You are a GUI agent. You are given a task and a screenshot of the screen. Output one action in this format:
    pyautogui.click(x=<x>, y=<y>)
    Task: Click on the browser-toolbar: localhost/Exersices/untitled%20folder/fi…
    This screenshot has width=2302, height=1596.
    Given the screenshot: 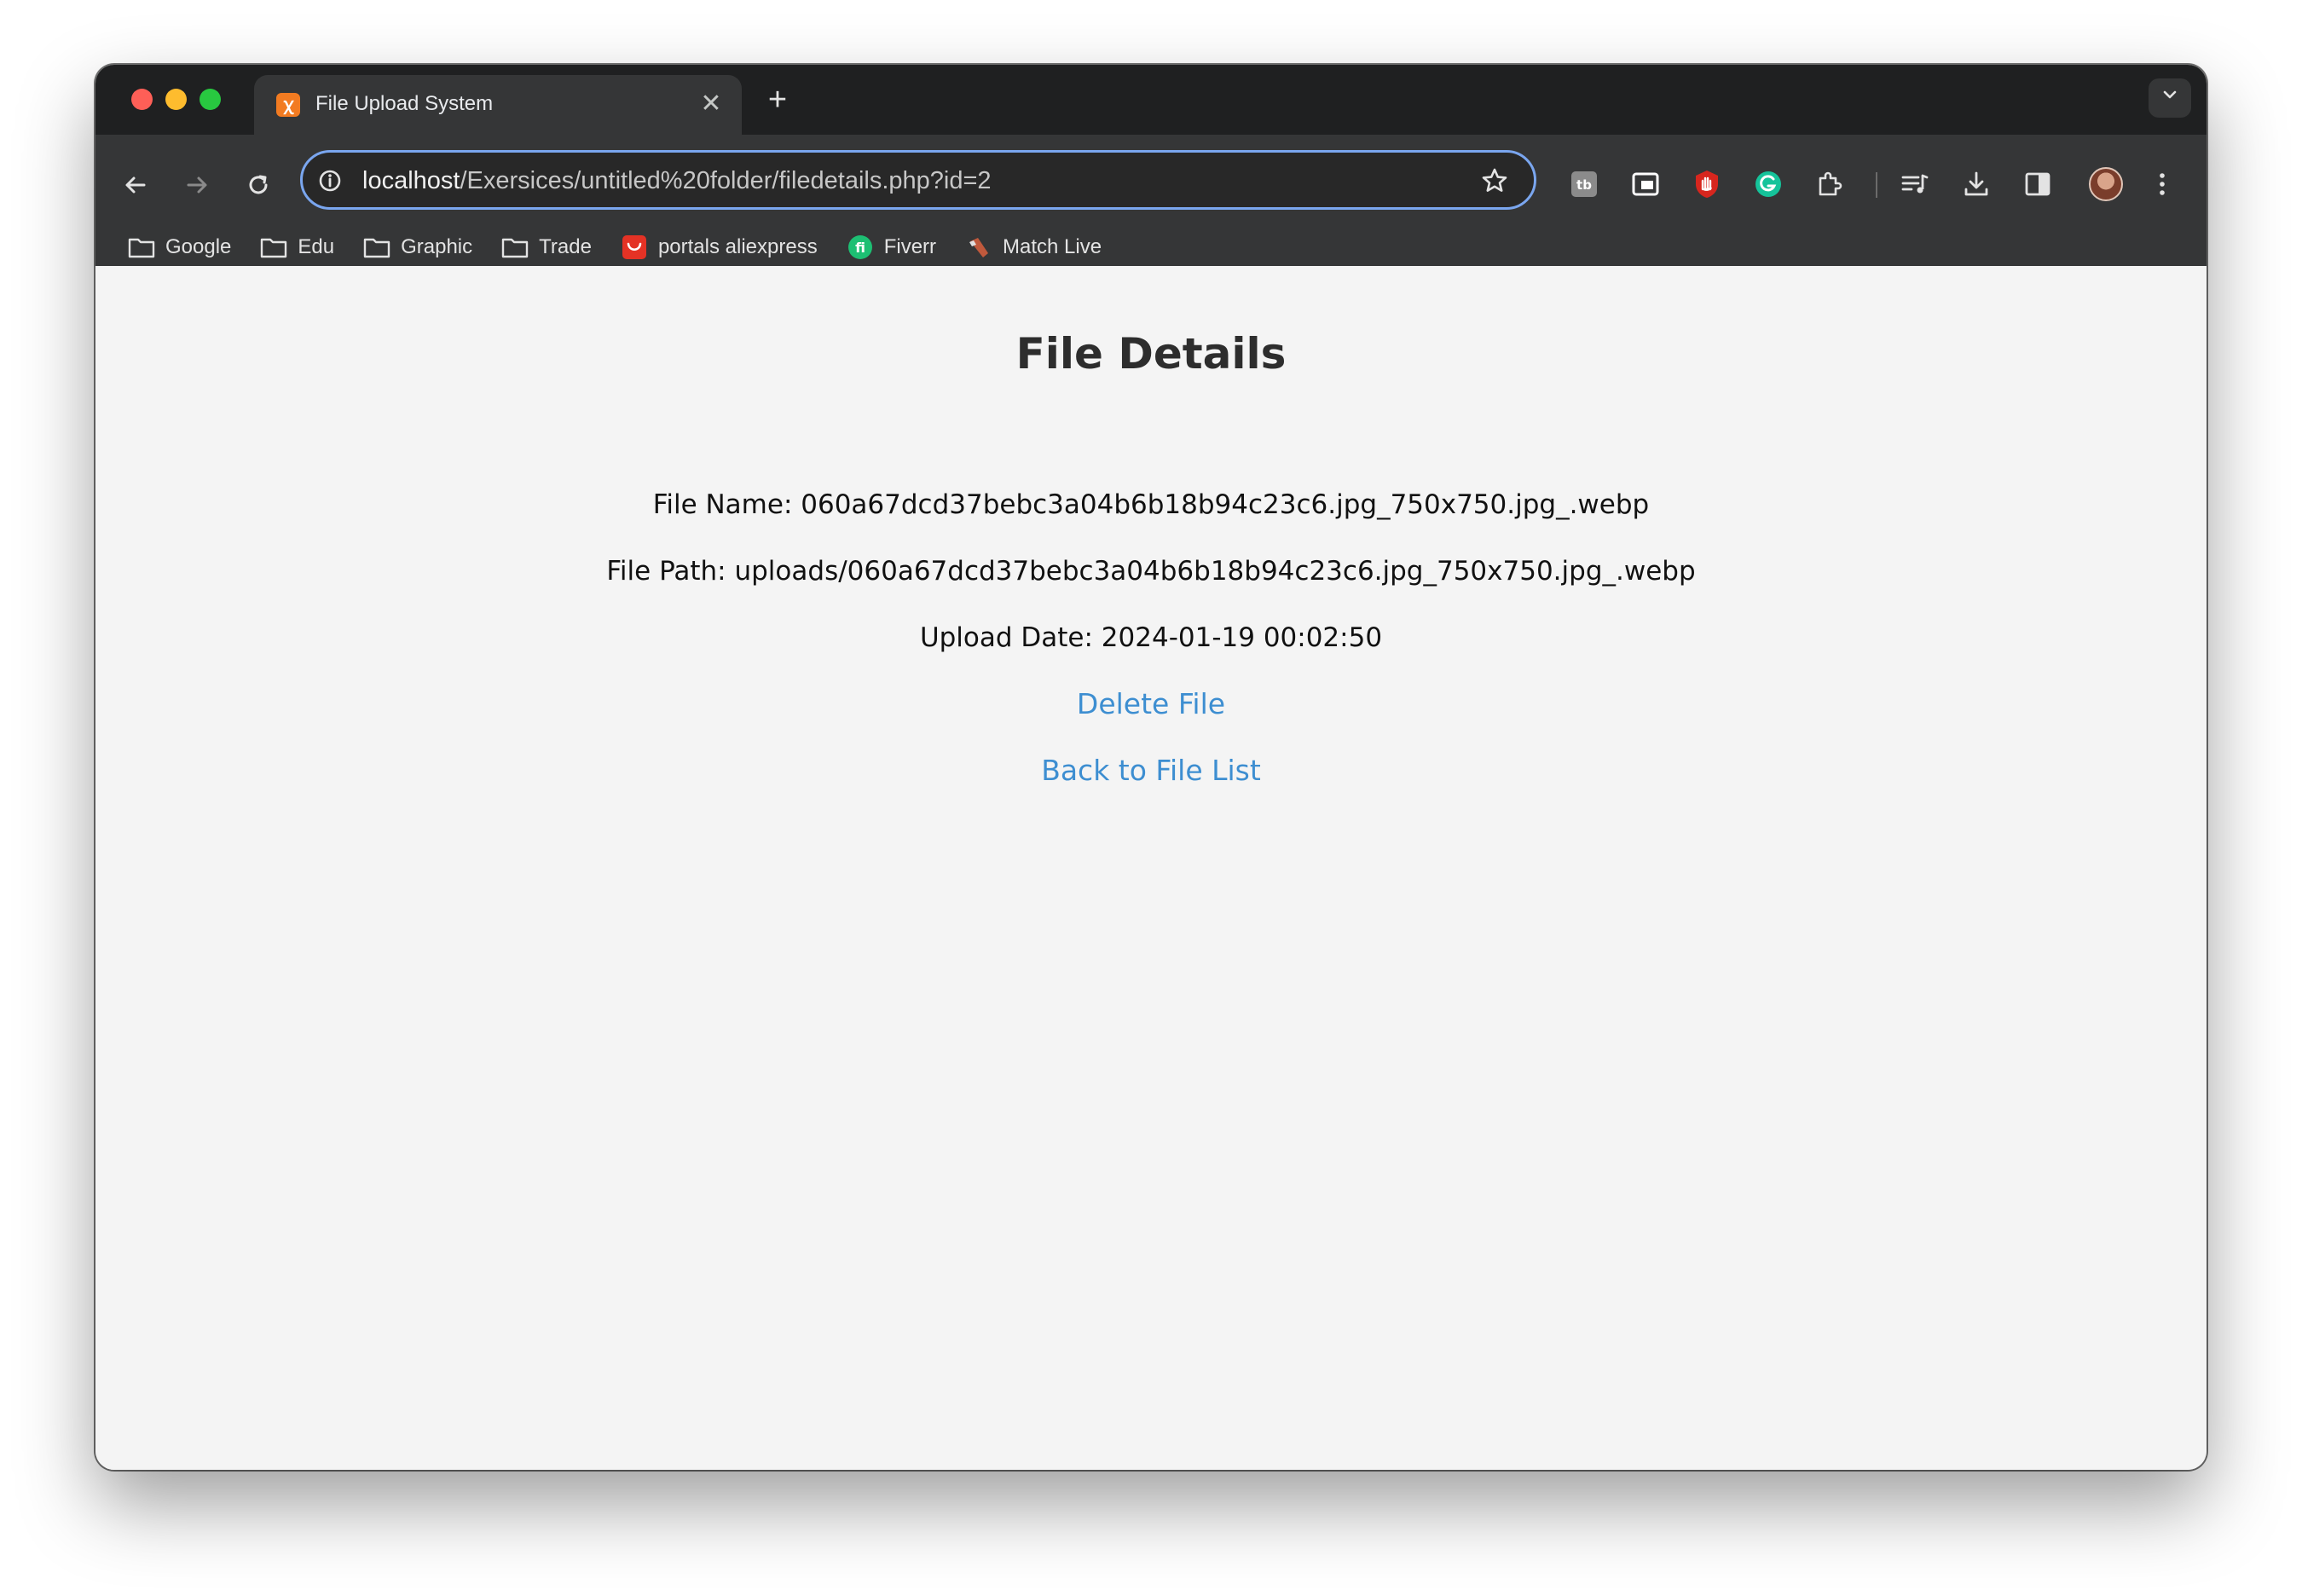 What is the action you would take?
    pyautogui.click(x=1151, y=200)
    